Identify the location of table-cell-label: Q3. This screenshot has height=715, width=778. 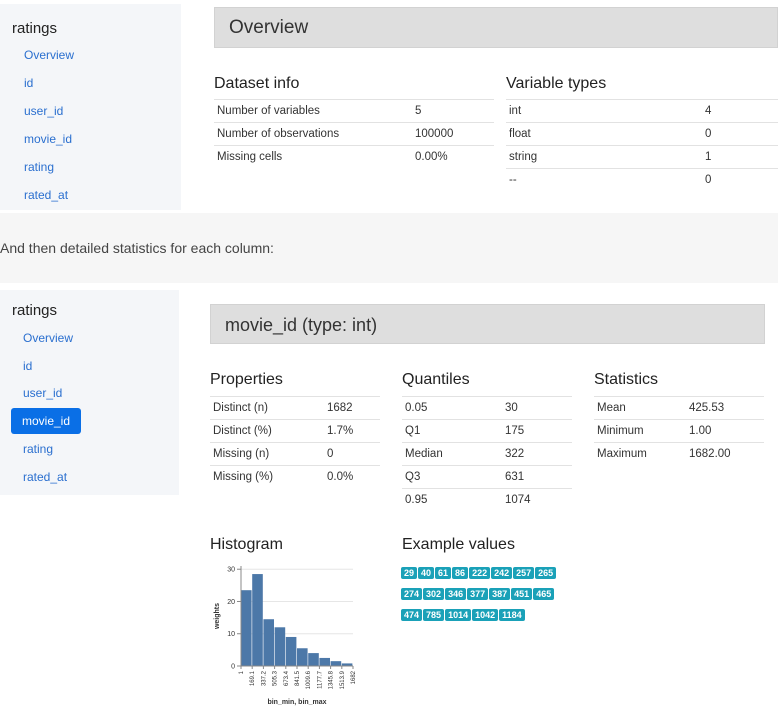
(452, 477).